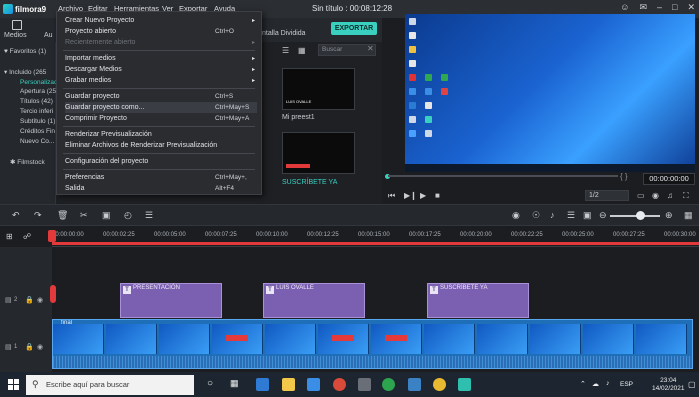 The image size is (699, 397). Describe the element at coordinates (626, 384) in the screenshot. I see `language-indicator: ESP` at that location.